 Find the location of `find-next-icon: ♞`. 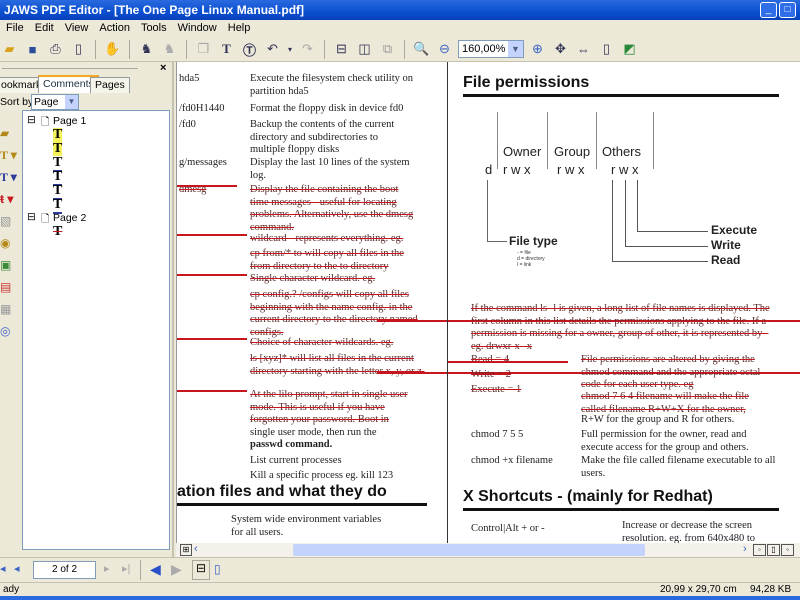

find-next-icon: ♞ is located at coordinates (169, 49).